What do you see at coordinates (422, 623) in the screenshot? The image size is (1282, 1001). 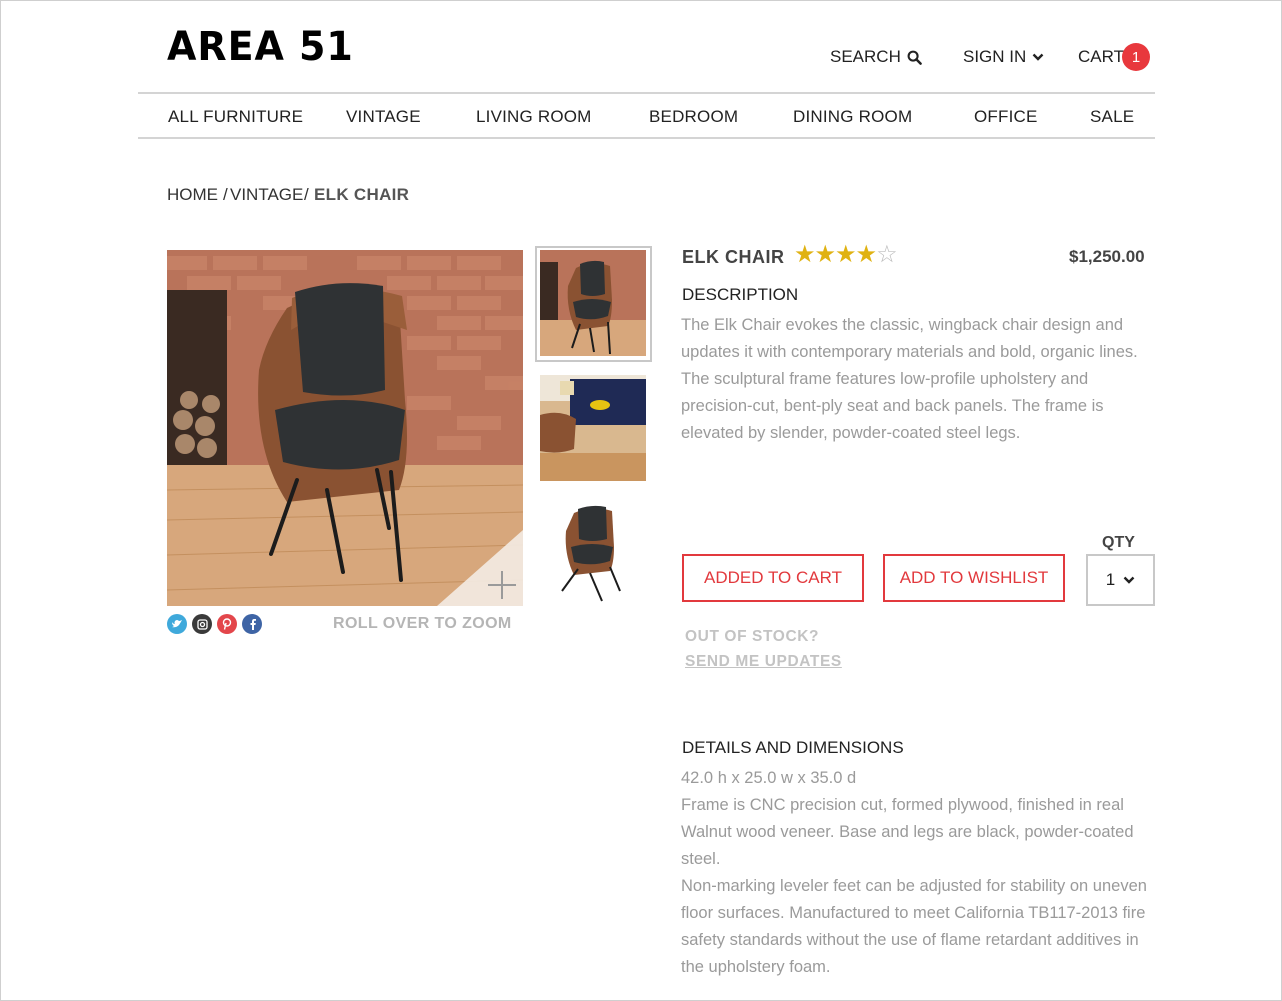 I see `zoom-hint: ROLL OVER TO ZOOM` at bounding box center [422, 623].